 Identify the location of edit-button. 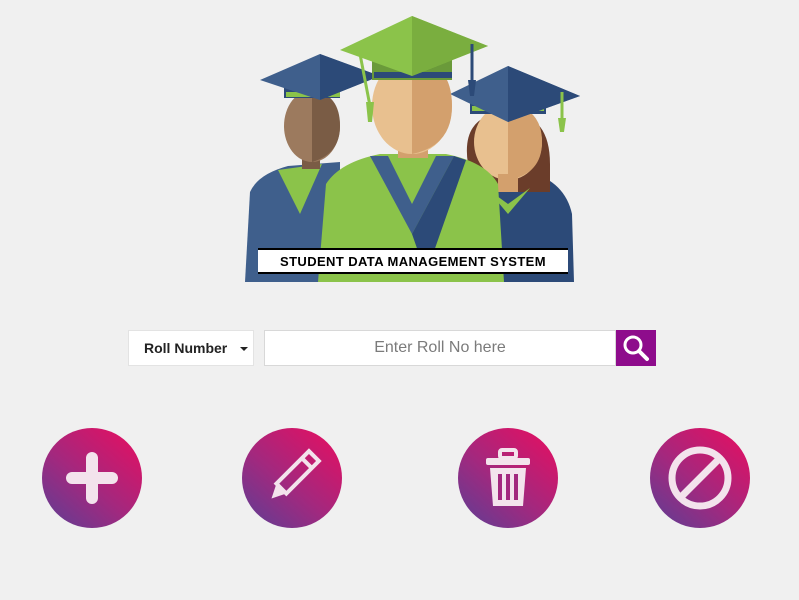
(292, 478).